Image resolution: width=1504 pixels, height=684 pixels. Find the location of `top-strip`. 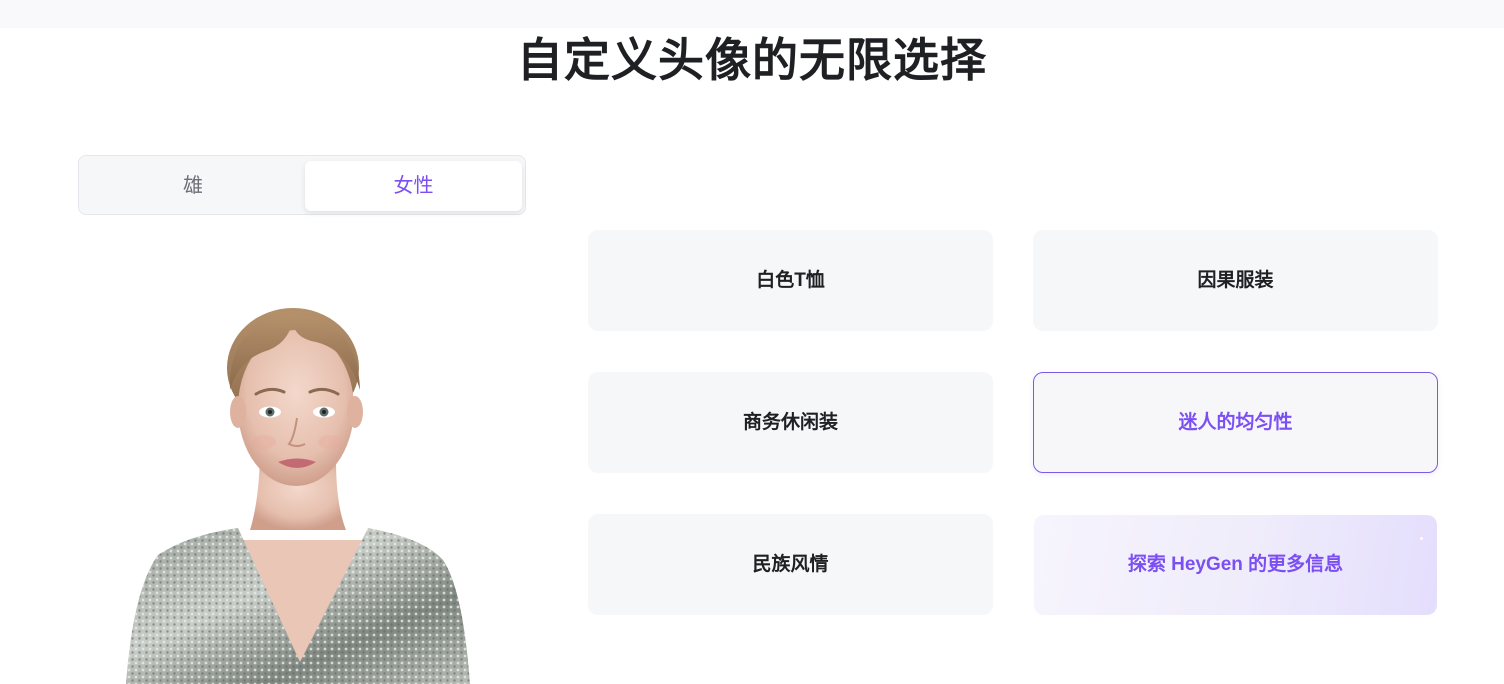

top-strip is located at coordinates (752, 14).